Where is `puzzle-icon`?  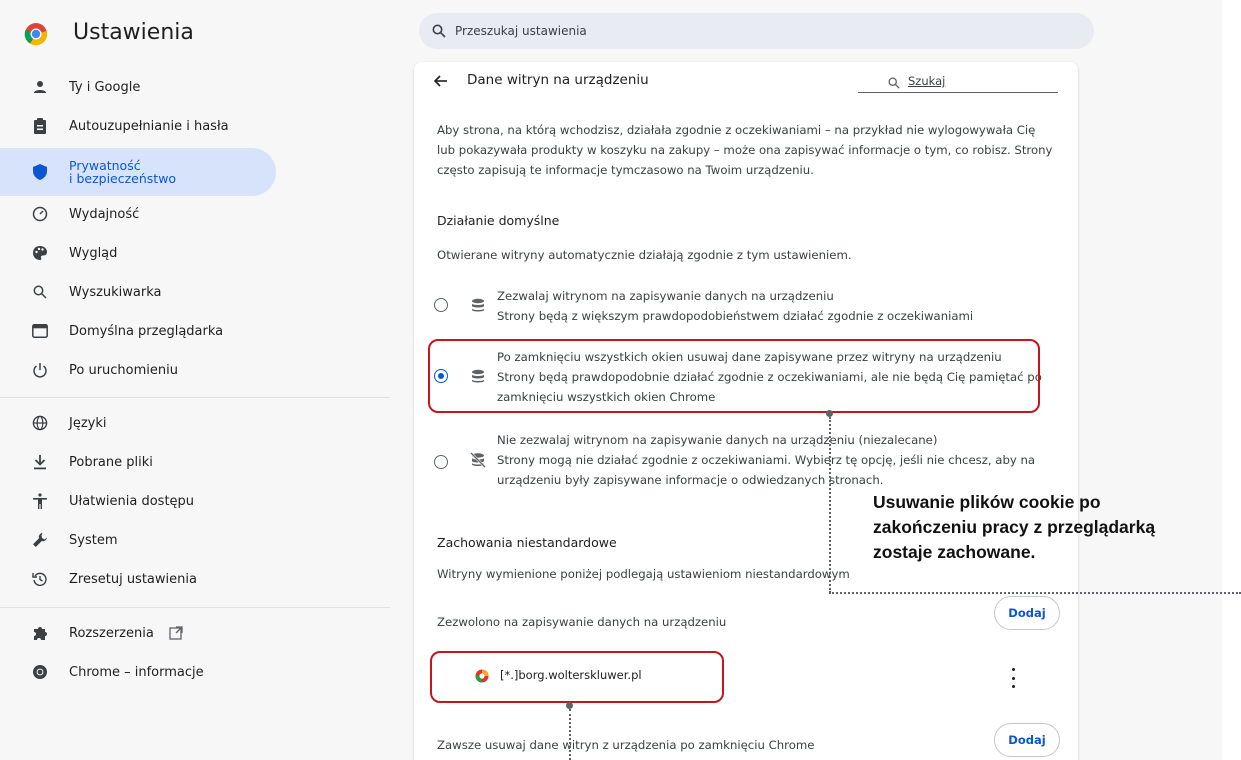
puzzle-icon is located at coordinates (40, 633).